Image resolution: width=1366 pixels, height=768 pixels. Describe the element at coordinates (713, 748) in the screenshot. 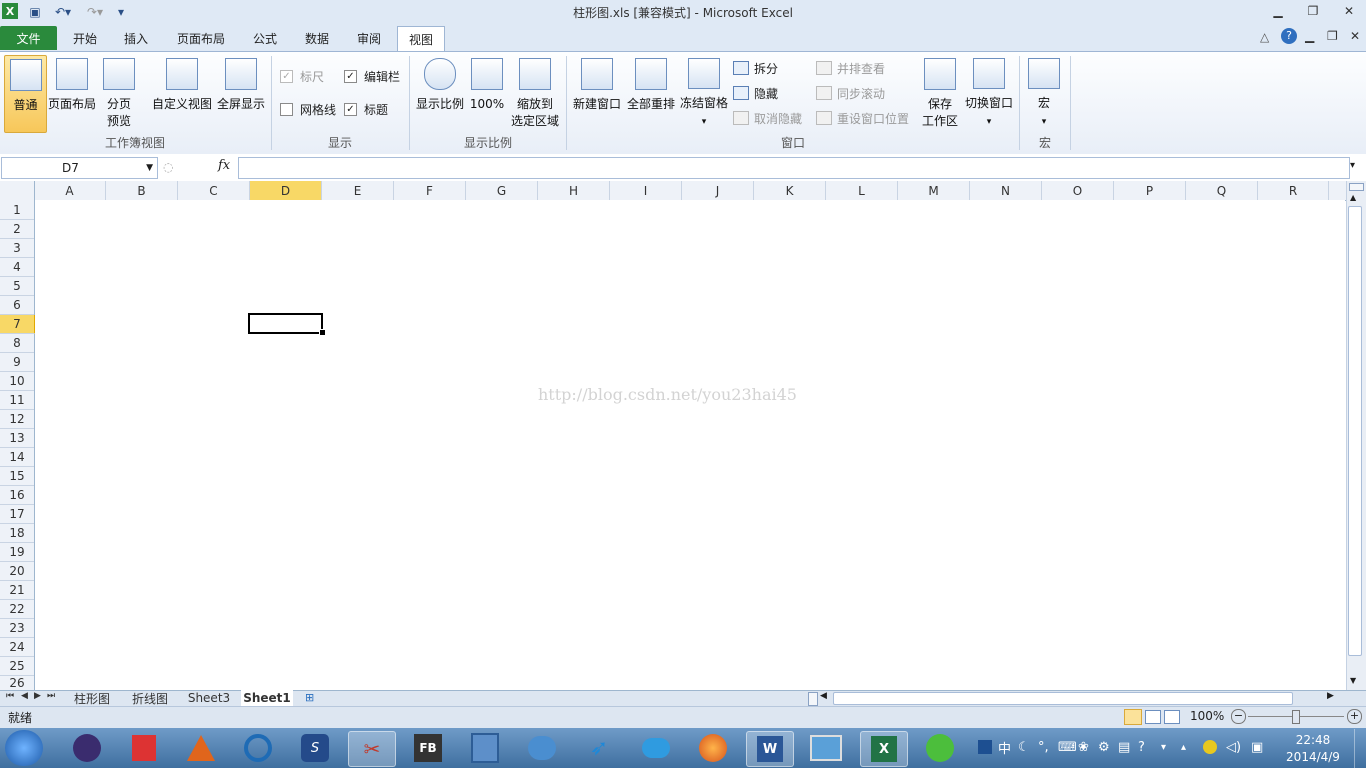

I see `firefox-icon` at that location.